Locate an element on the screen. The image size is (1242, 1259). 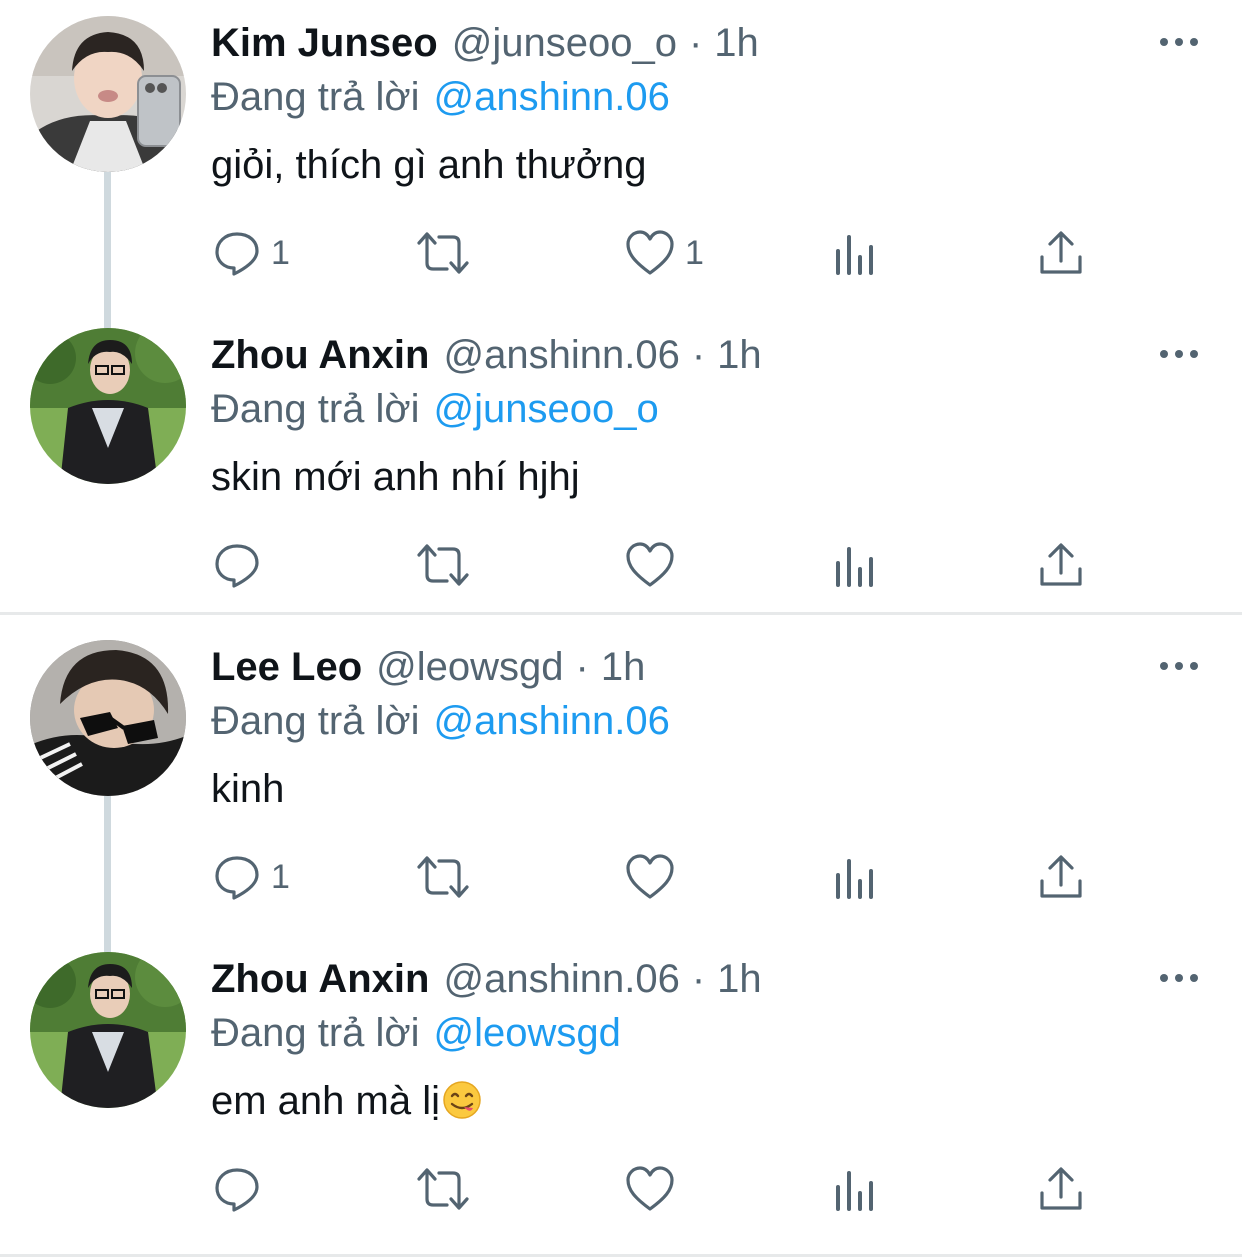
replying-to: Đang trả lời @leowsgd is located at coordinates (416, 1033).